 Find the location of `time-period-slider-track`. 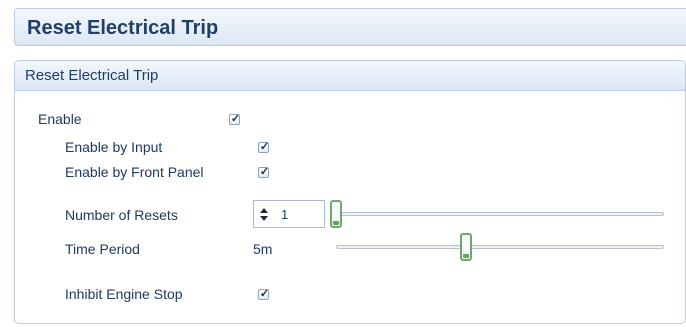

time-period-slider-track is located at coordinates (500, 247).